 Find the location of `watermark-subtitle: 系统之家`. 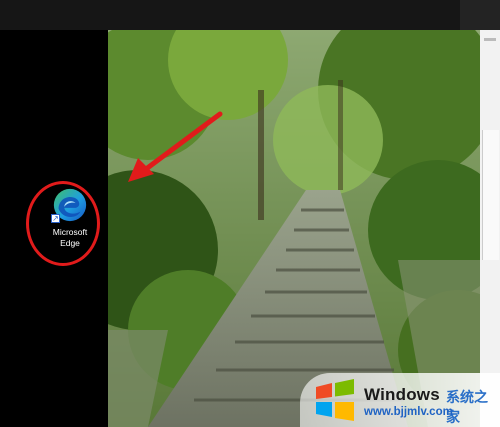

watermark-subtitle: 系统之家 is located at coordinates (467, 407).